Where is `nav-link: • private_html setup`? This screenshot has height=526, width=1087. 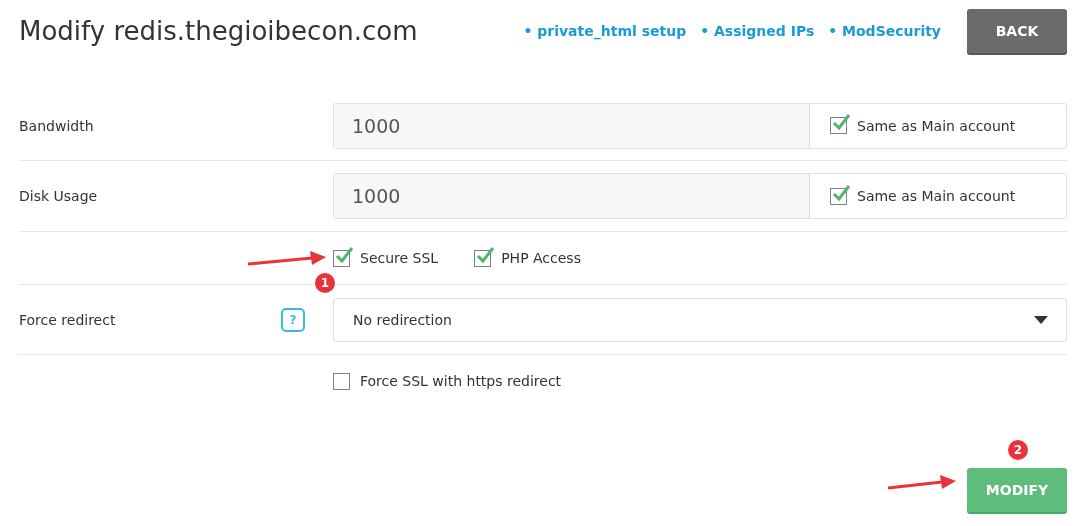
nav-link: • private_html setup is located at coordinates (605, 31).